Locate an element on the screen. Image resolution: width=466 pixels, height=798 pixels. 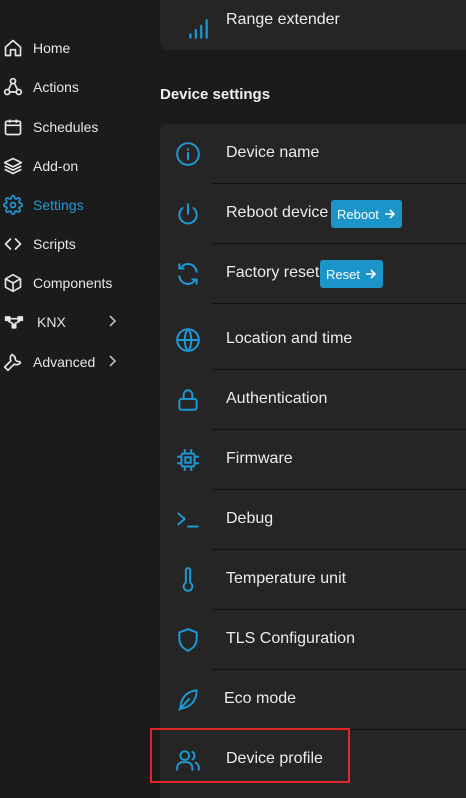
signal-bars-icon is located at coordinates (198, 29).